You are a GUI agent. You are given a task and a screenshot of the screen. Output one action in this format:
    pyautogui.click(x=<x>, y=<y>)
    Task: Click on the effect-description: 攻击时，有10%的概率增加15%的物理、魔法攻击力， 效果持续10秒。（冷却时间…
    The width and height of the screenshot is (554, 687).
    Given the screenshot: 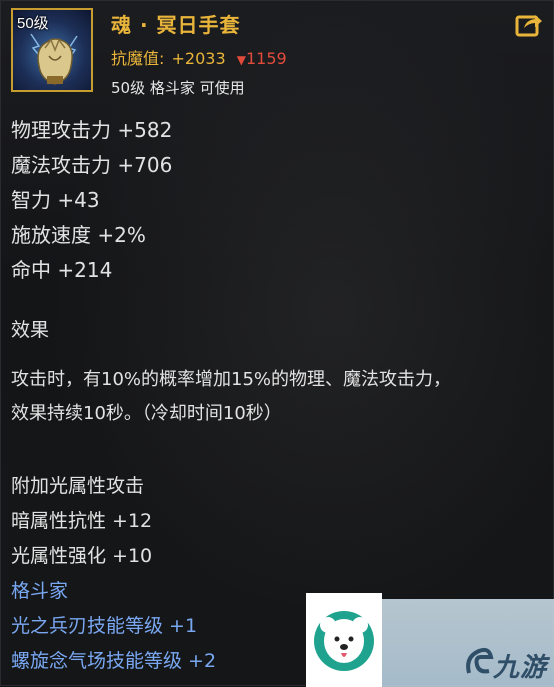 What is the action you would take?
    pyautogui.click(x=279, y=397)
    